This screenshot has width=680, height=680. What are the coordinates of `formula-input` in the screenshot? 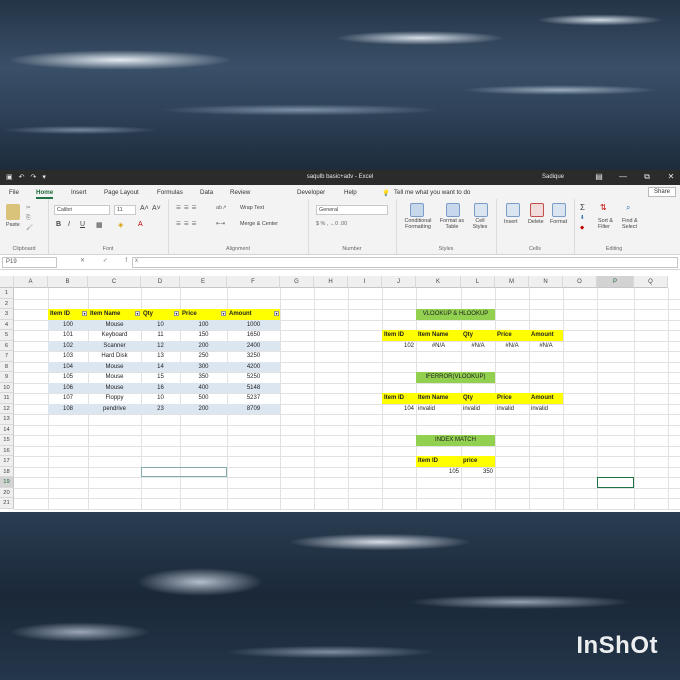 It's located at (405, 262).